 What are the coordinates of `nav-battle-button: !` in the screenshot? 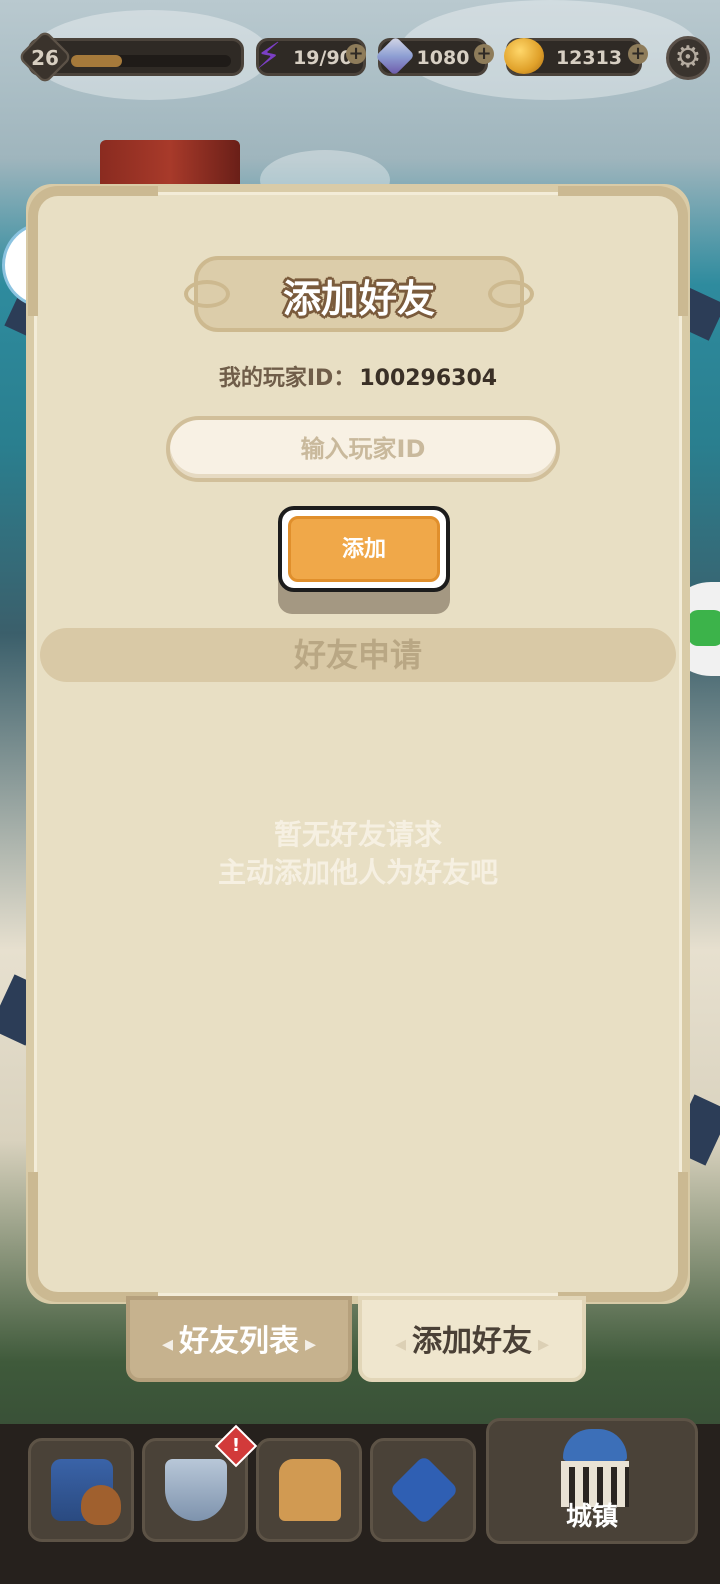 It's located at (200, 1483).